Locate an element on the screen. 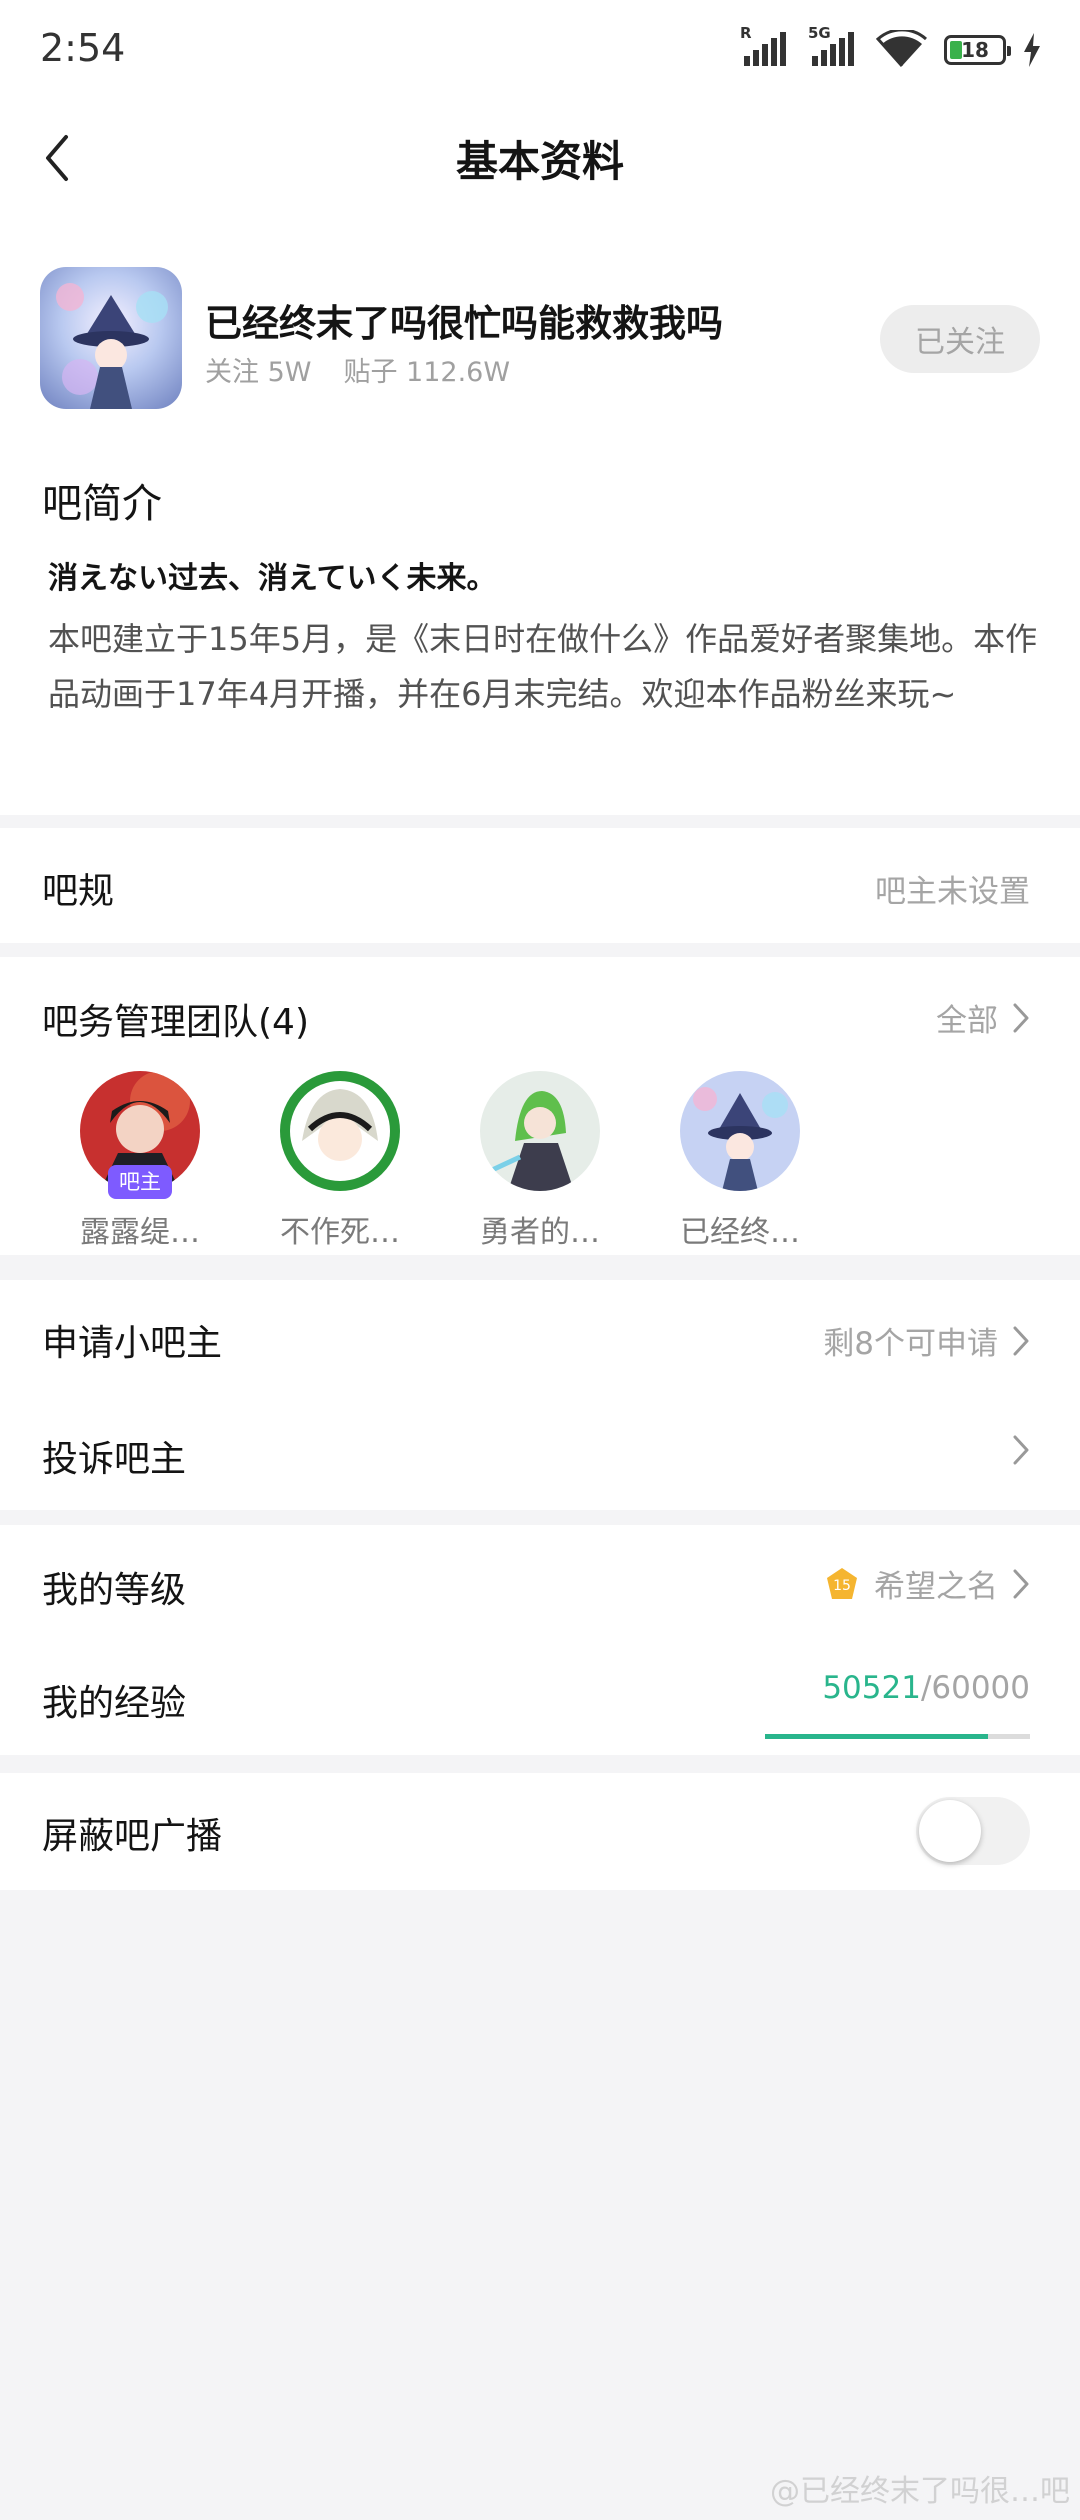 This screenshot has height=2520, width=1080. level-row: 我的等级 15 希望之名 is located at coordinates (540, 1582).